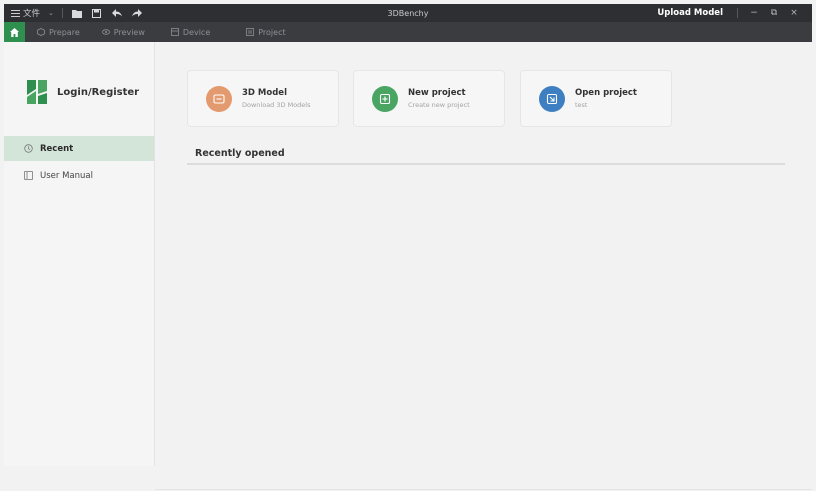 Image resolution: width=816 pixels, height=491 pixels. I want to click on hamburger-icon, so click(15, 13).